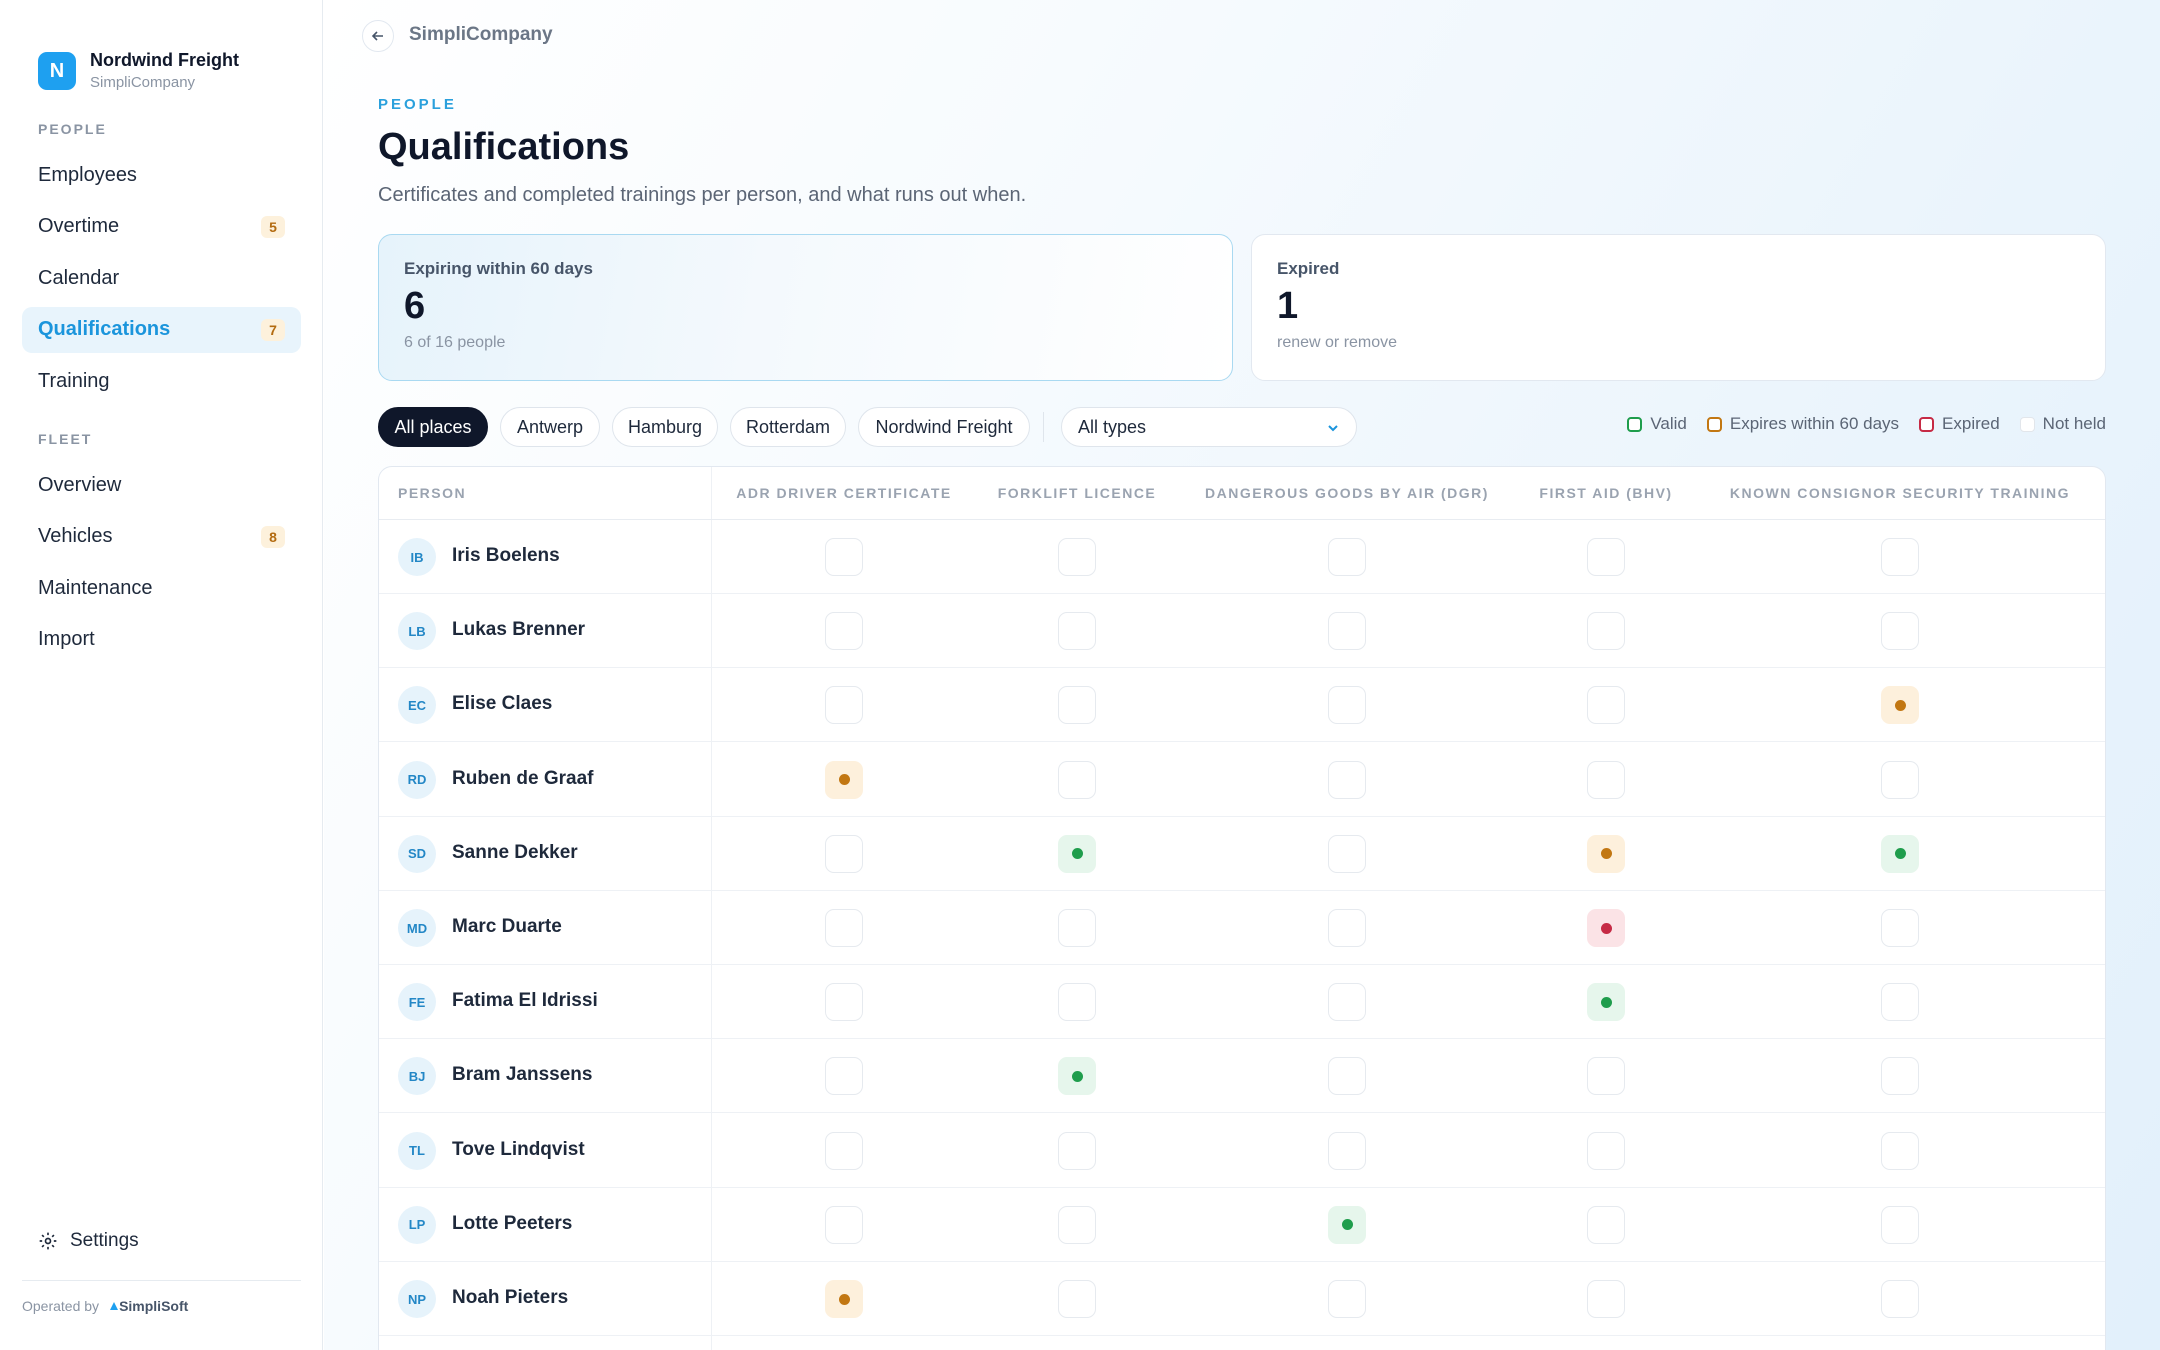  Describe the element at coordinates (161, 485) in the screenshot. I see `sidebar-item-overview: Overview` at that location.